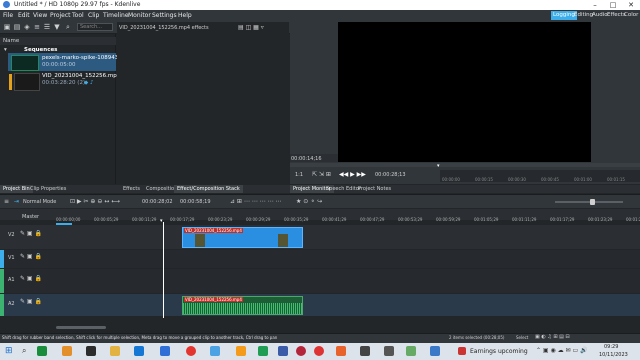 Image resolution: width=640 pixels, height=360 pixels. What do you see at coordinates (309, 201) in the screenshot?
I see `marker-icons: ★ ⊙ ⚬ ↪` at bounding box center [309, 201].